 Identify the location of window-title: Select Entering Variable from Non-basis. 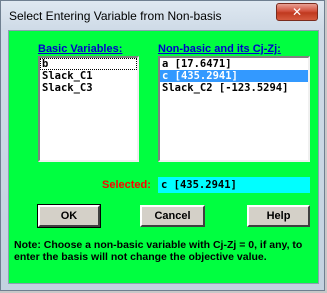
(115, 16).